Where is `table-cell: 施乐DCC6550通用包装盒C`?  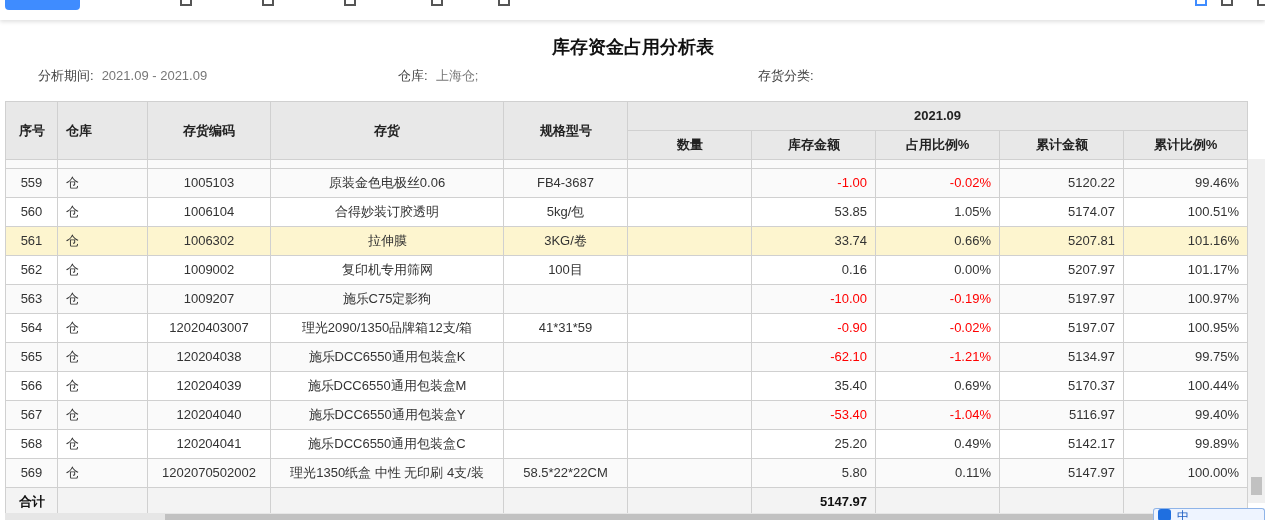 table-cell: 施乐DCC6550通用包装盒C is located at coordinates (387, 444).